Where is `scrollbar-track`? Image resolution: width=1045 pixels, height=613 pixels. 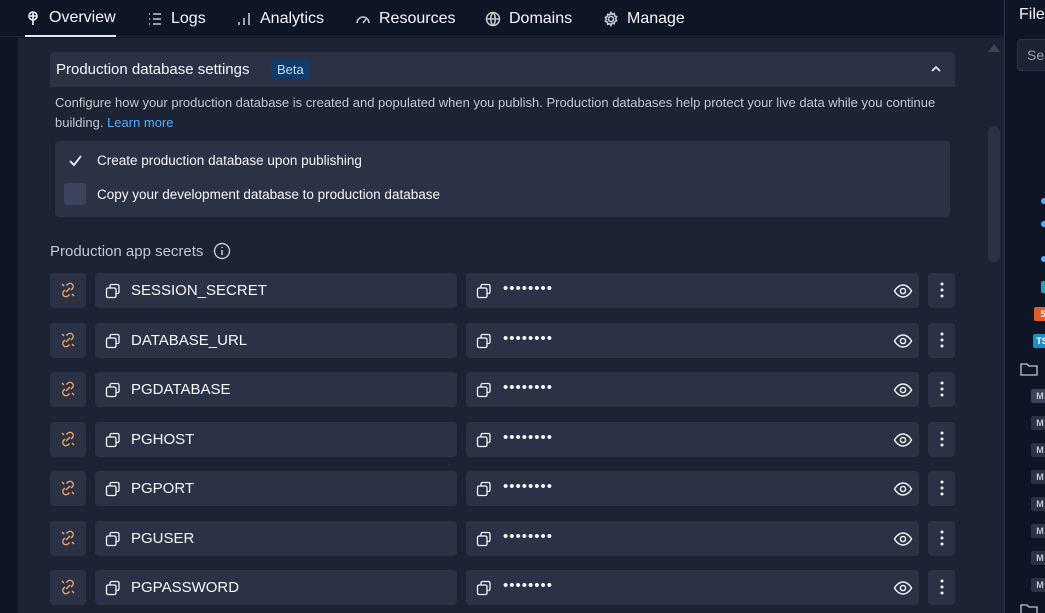 scrollbar-track is located at coordinates (995, 325).